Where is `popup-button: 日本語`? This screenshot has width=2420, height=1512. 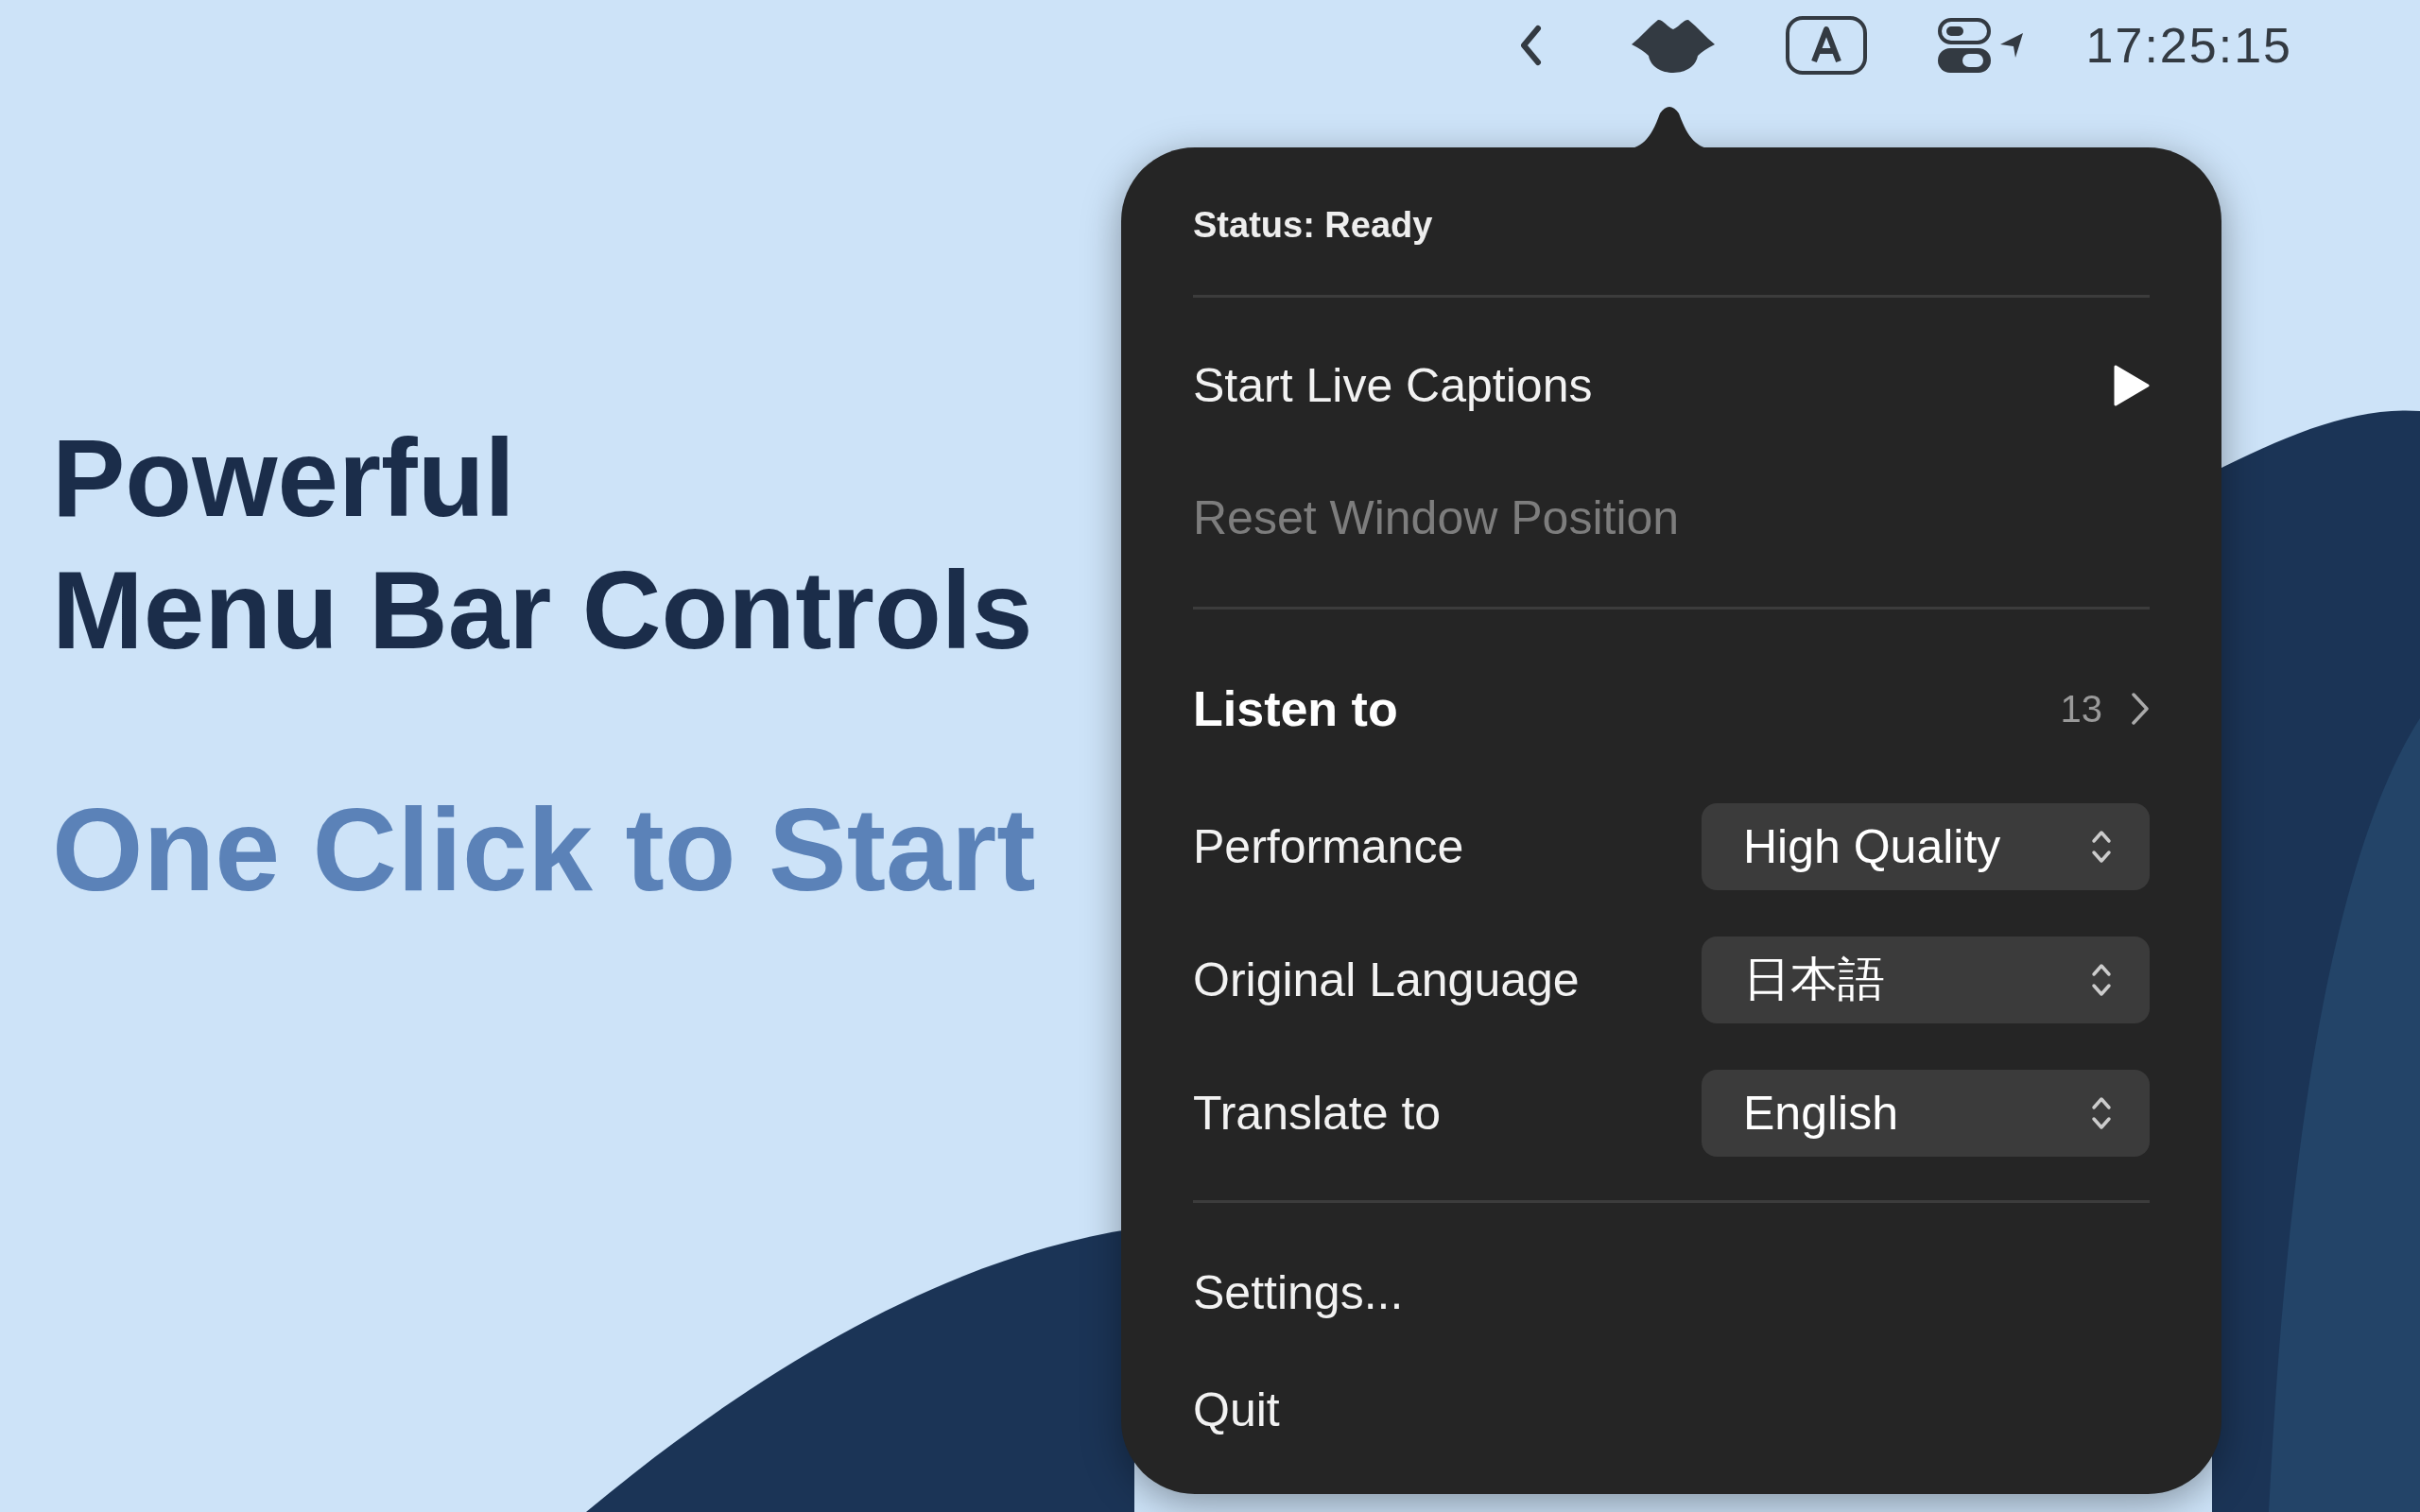 popup-button: 日本語 is located at coordinates (1926, 979).